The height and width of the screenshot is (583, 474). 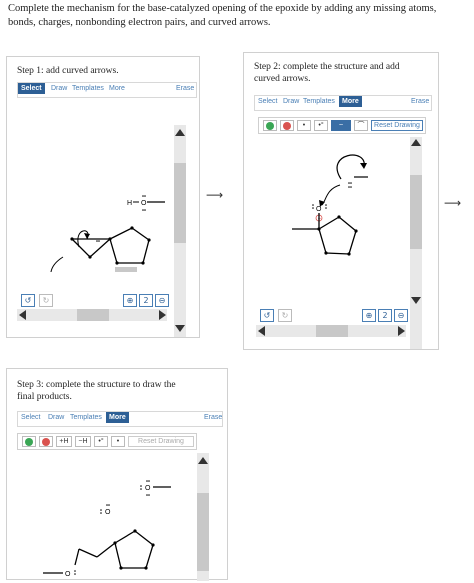 I want to click on add-h-tool: +H, so click(x=64, y=441).